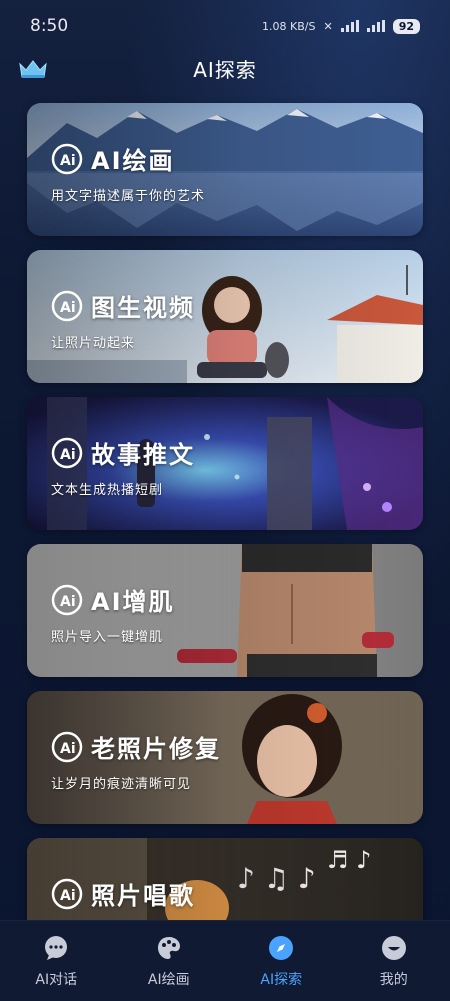  I want to click on palette-icon, so click(168, 948).